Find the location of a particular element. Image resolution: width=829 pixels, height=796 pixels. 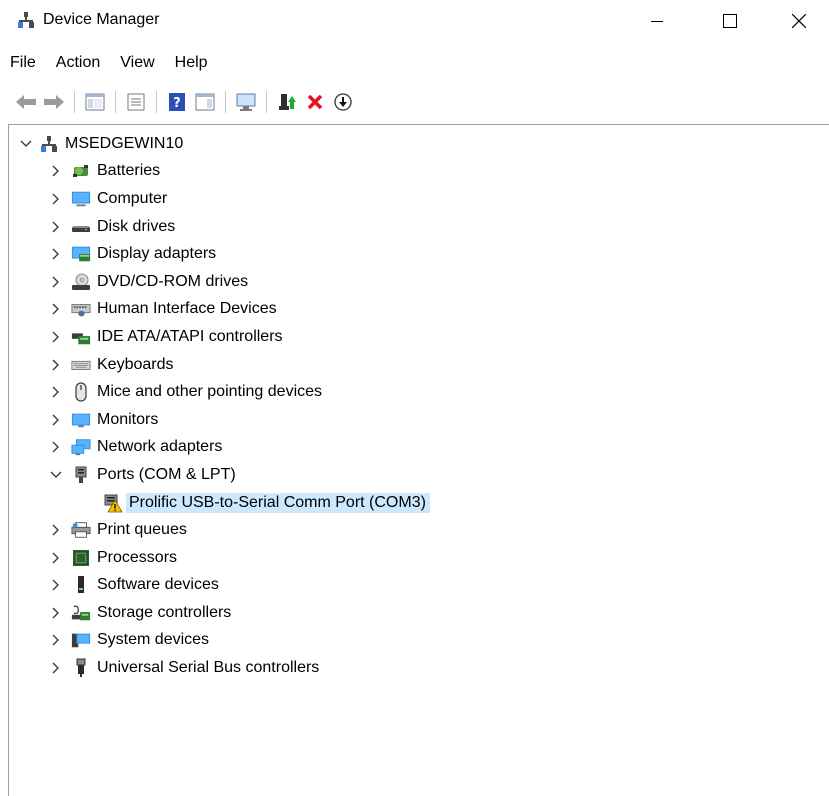

forward-arrow-icon is located at coordinates (54, 102).